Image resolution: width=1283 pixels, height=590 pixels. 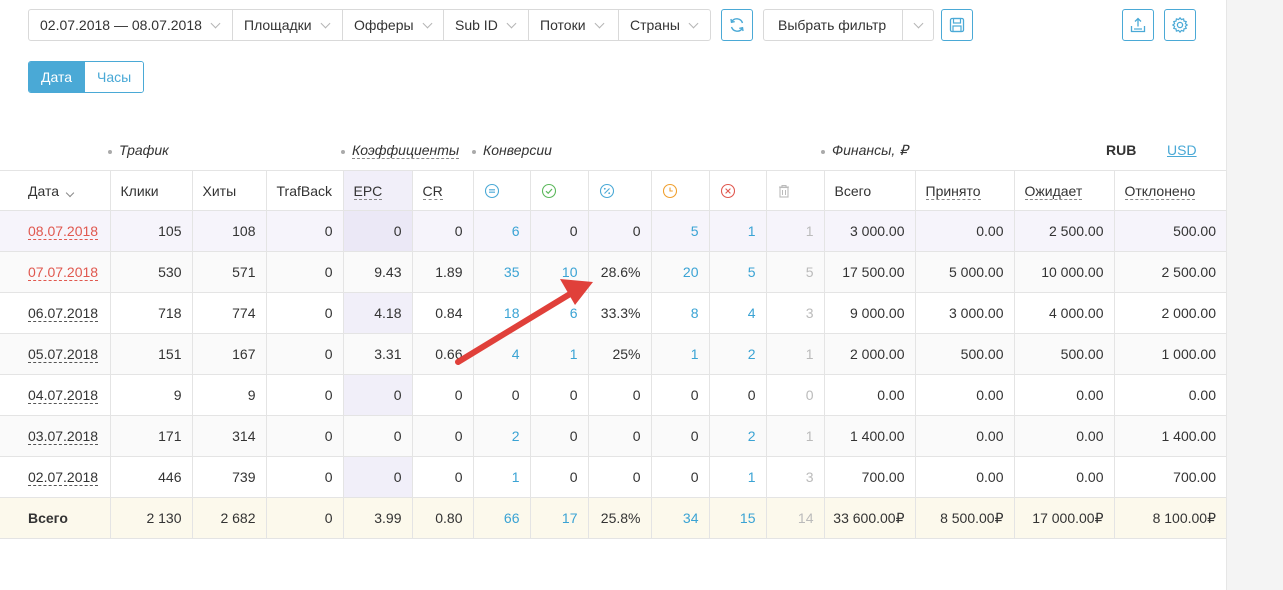 I want to click on cell-c-wait: 8, so click(x=680, y=313).